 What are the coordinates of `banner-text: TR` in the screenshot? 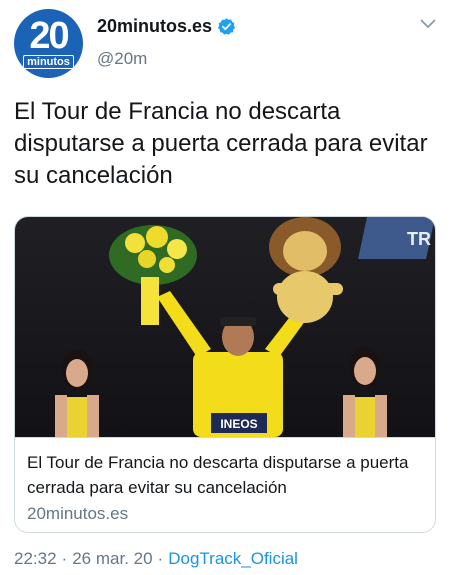 It's located at (419, 239).